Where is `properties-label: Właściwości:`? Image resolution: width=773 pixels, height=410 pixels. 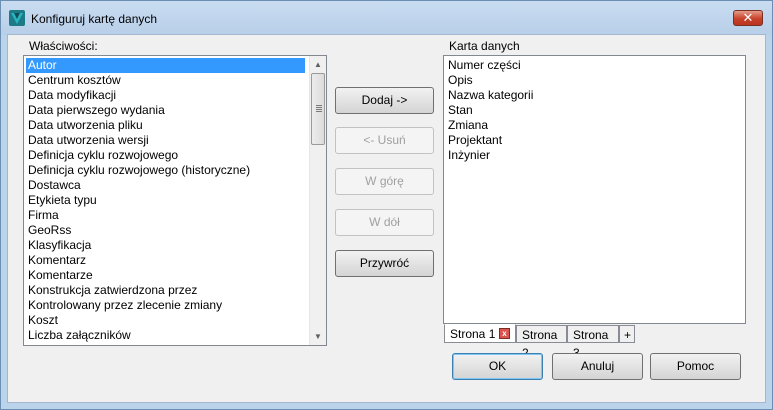
properties-label: Właściwości: is located at coordinates (63, 46).